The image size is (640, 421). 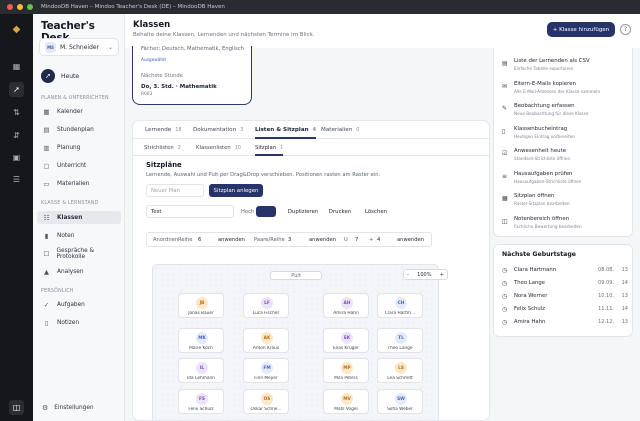 What do you see at coordinates (303, 211) in the screenshot?
I see `duplicate-button: Duplizieren` at bounding box center [303, 211].